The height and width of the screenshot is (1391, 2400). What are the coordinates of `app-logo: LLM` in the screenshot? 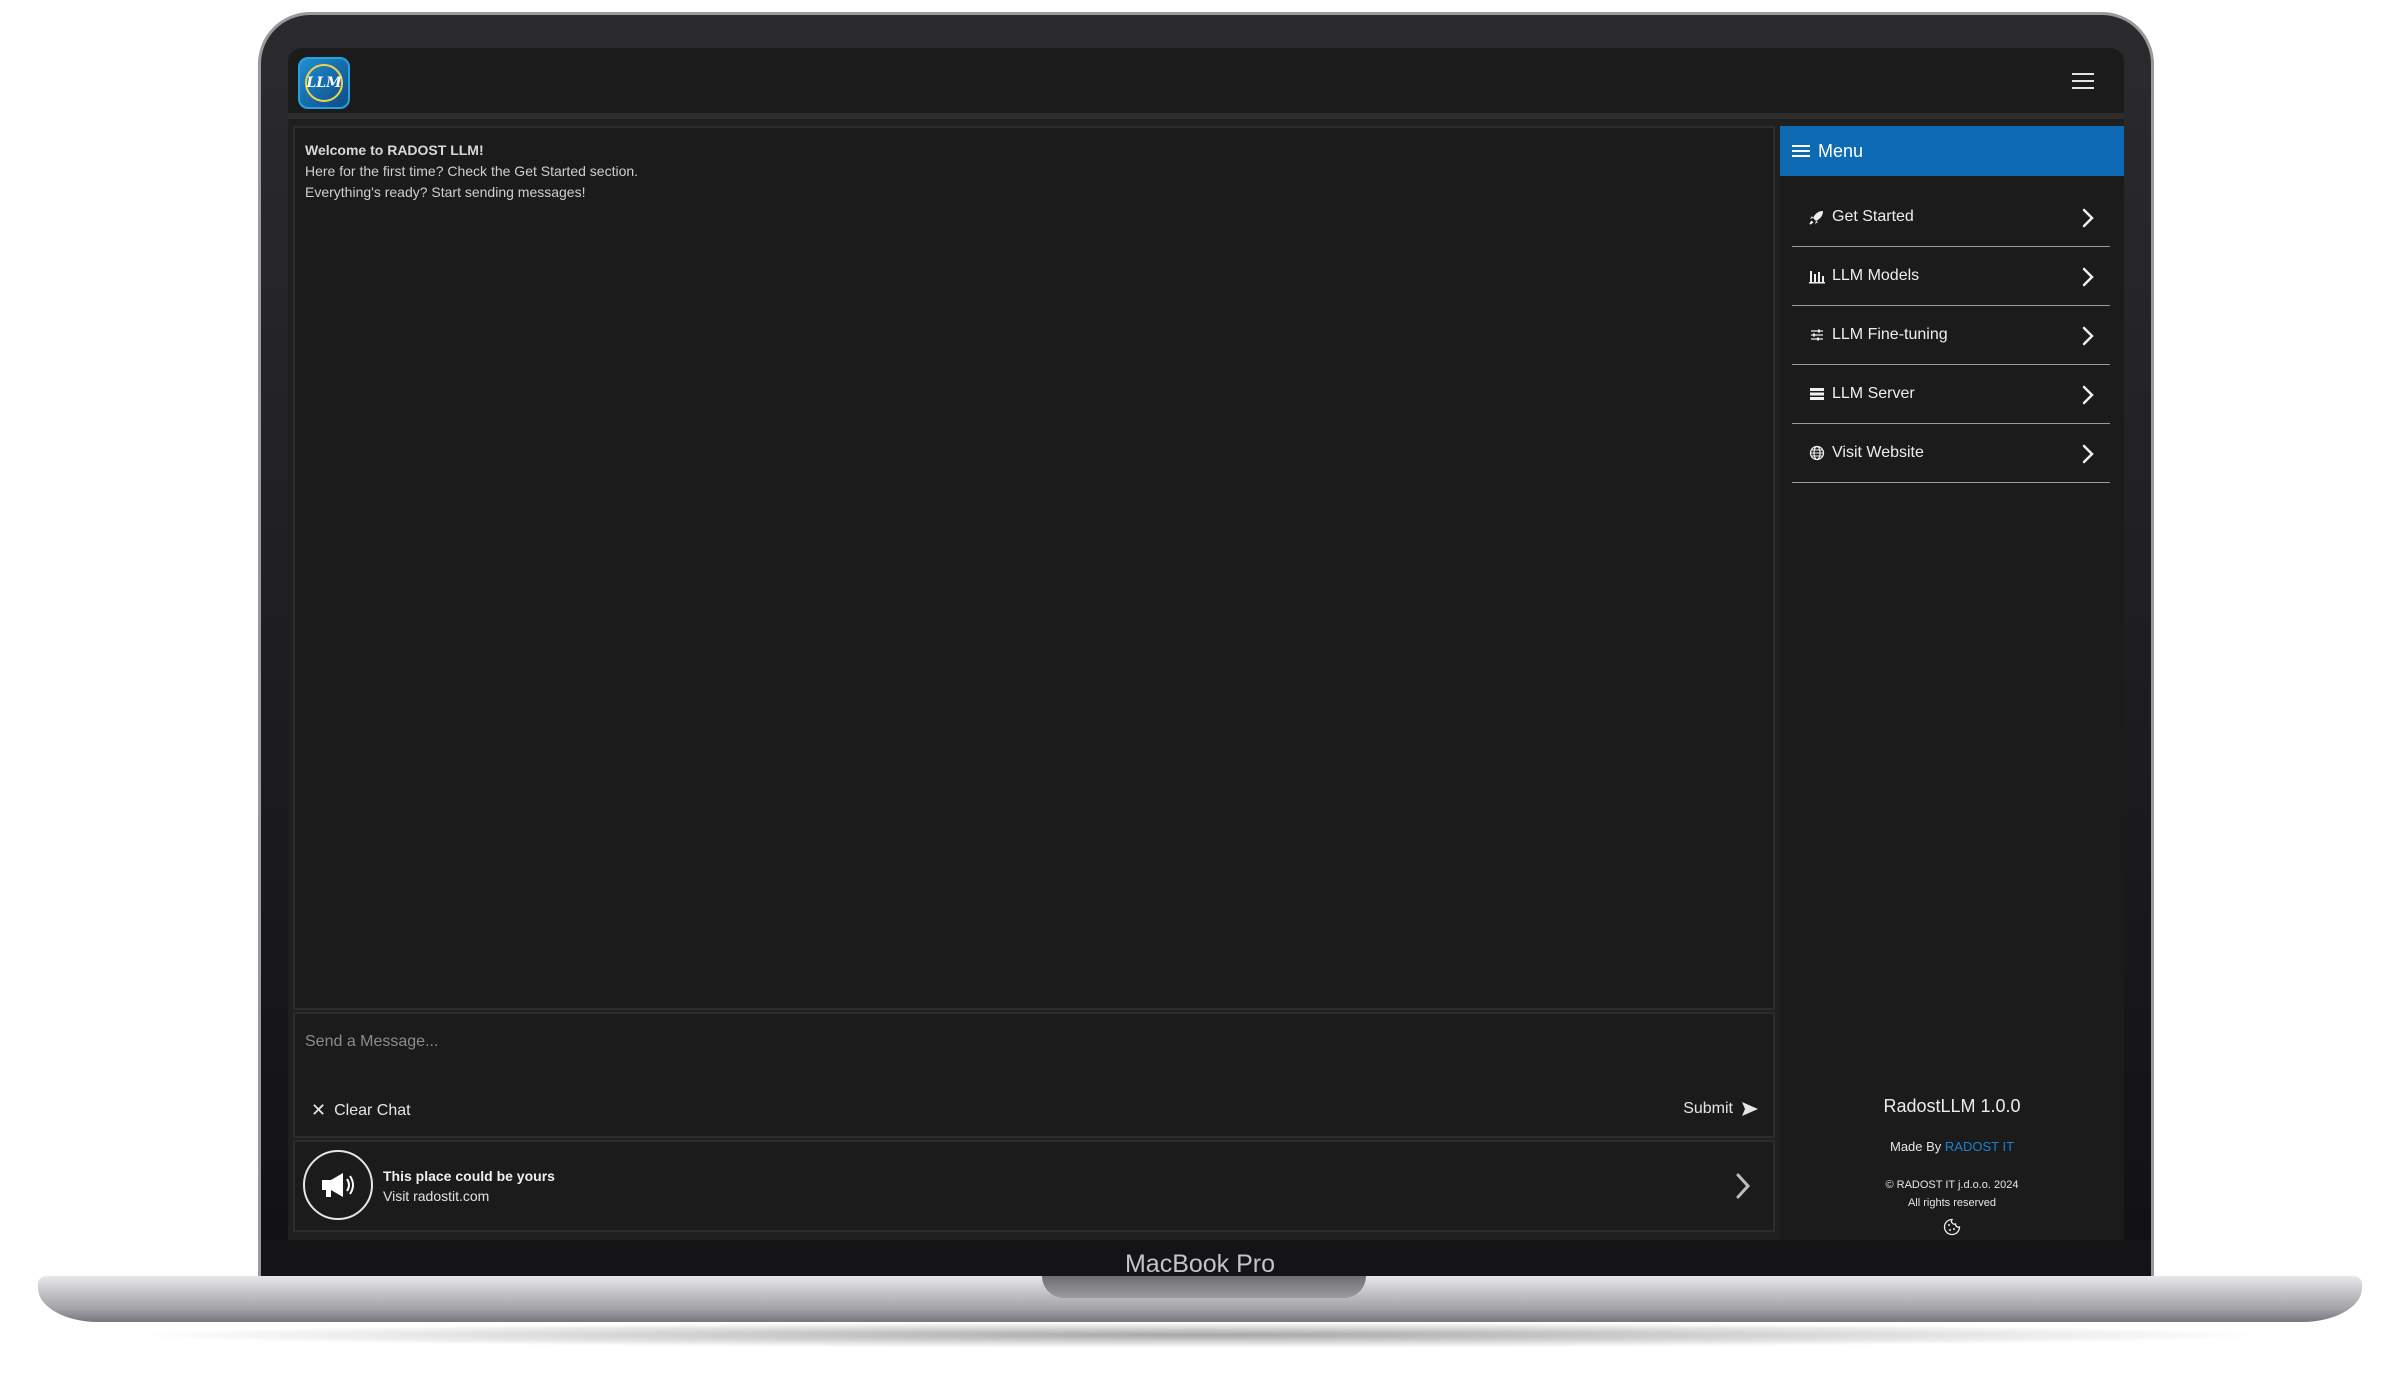 It's located at (324, 83).